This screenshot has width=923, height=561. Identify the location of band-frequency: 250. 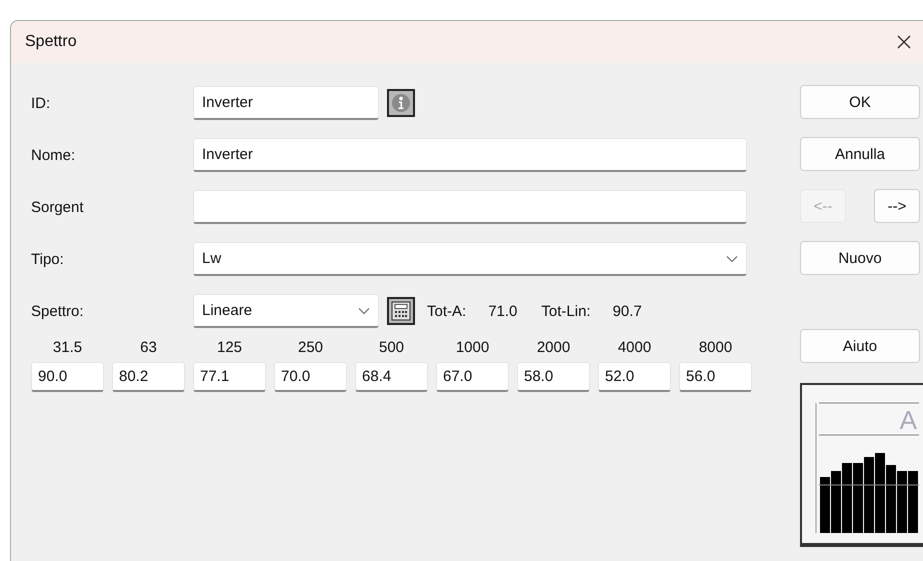
(311, 347).